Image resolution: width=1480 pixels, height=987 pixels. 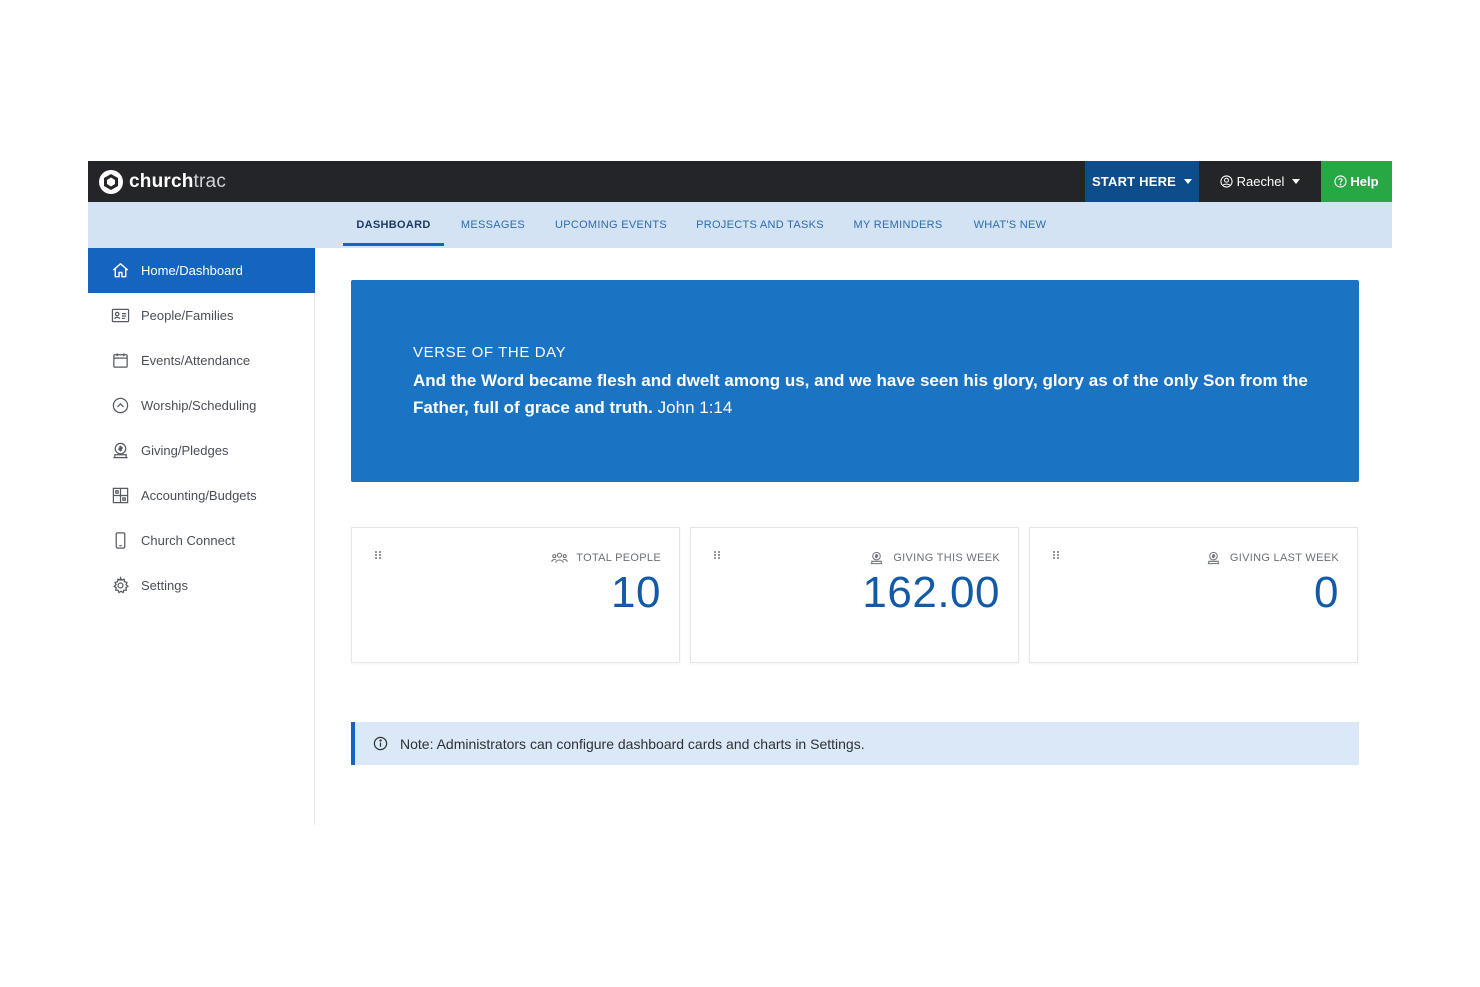 What do you see at coordinates (636, 592) in the screenshot?
I see `card-value: 10` at bounding box center [636, 592].